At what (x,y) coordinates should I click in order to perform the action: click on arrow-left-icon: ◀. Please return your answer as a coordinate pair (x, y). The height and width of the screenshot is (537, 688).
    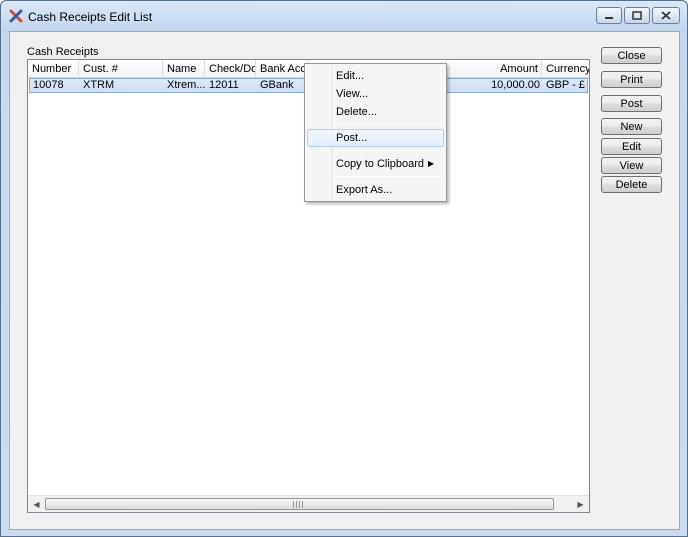
    Looking at the image, I should click on (36, 504).